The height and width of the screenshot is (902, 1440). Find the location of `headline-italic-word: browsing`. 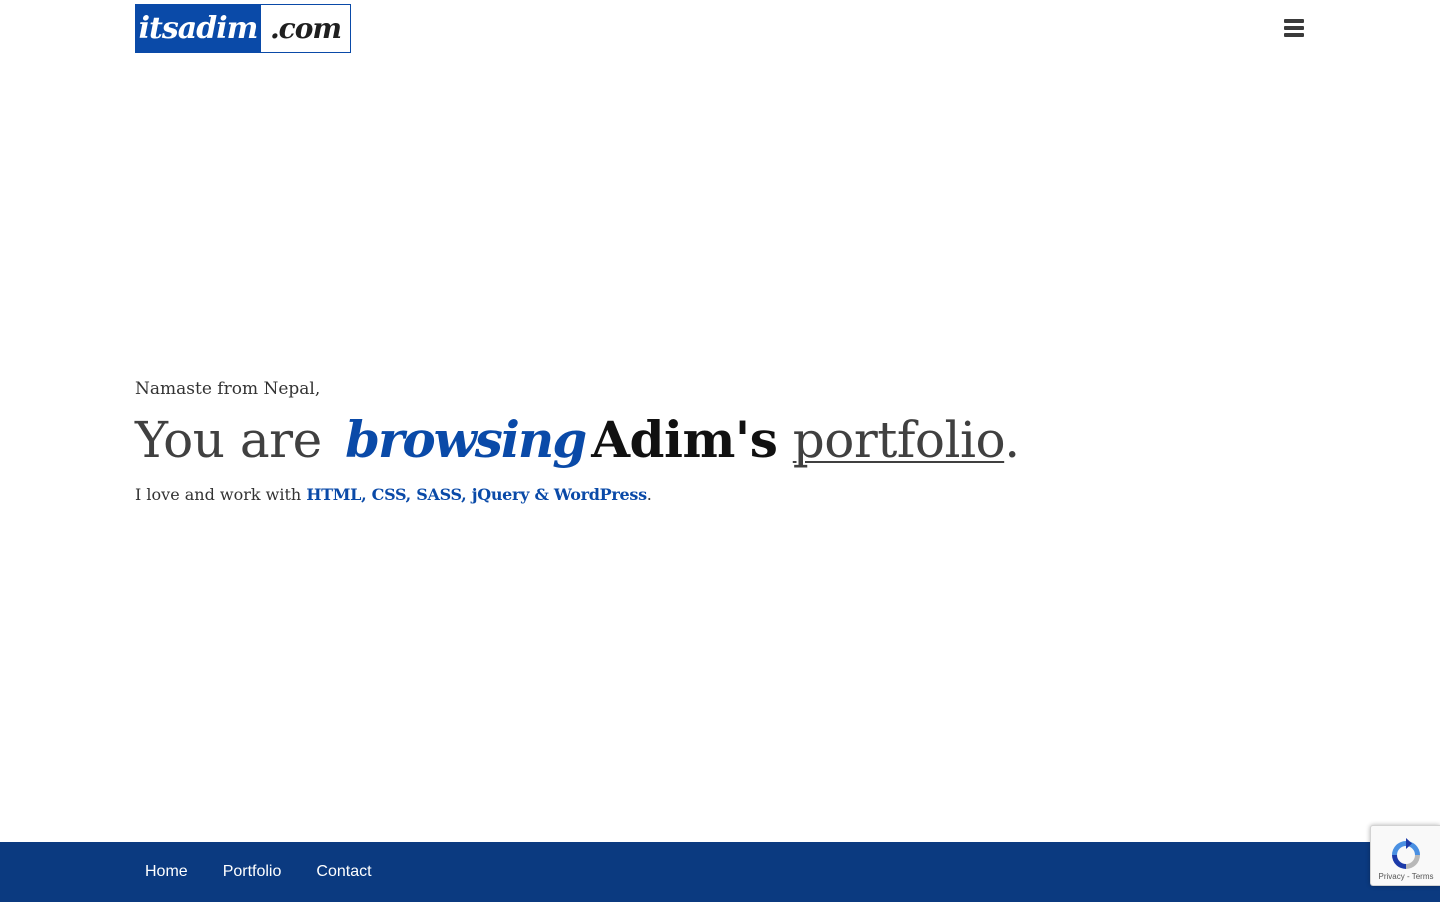

headline-italic-word: browsing is located at coordinates (466, 439).